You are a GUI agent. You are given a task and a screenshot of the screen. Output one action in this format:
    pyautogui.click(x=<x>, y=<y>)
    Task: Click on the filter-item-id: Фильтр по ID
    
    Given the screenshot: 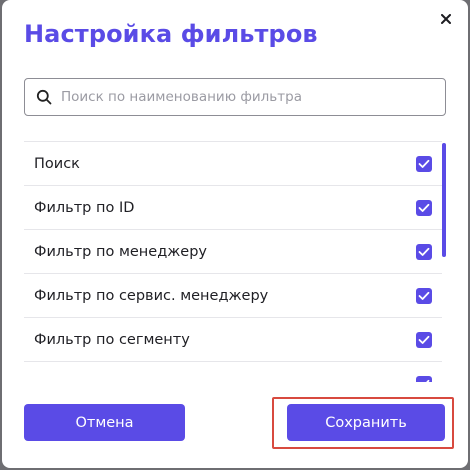 What is the action you would take?
    pyautogui.click(x=233, y=208)
    